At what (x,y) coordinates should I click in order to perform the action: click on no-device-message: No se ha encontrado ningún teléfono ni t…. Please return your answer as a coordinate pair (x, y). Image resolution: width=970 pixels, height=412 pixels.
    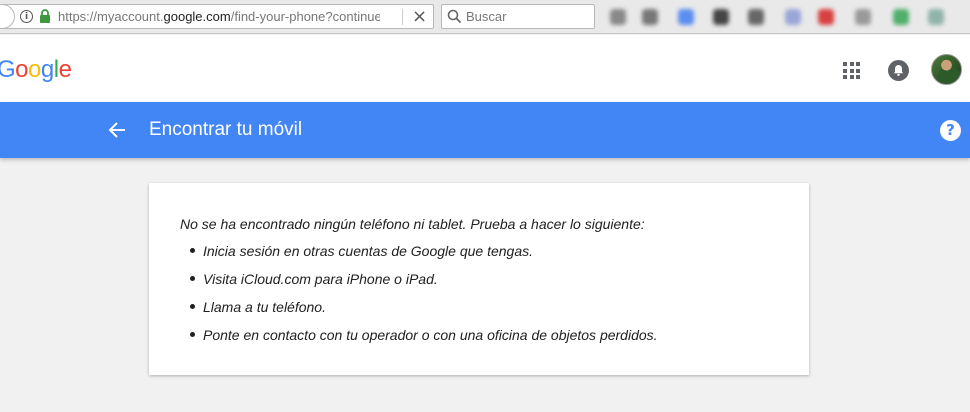
    Looking at the image, I should click on (412, 224).